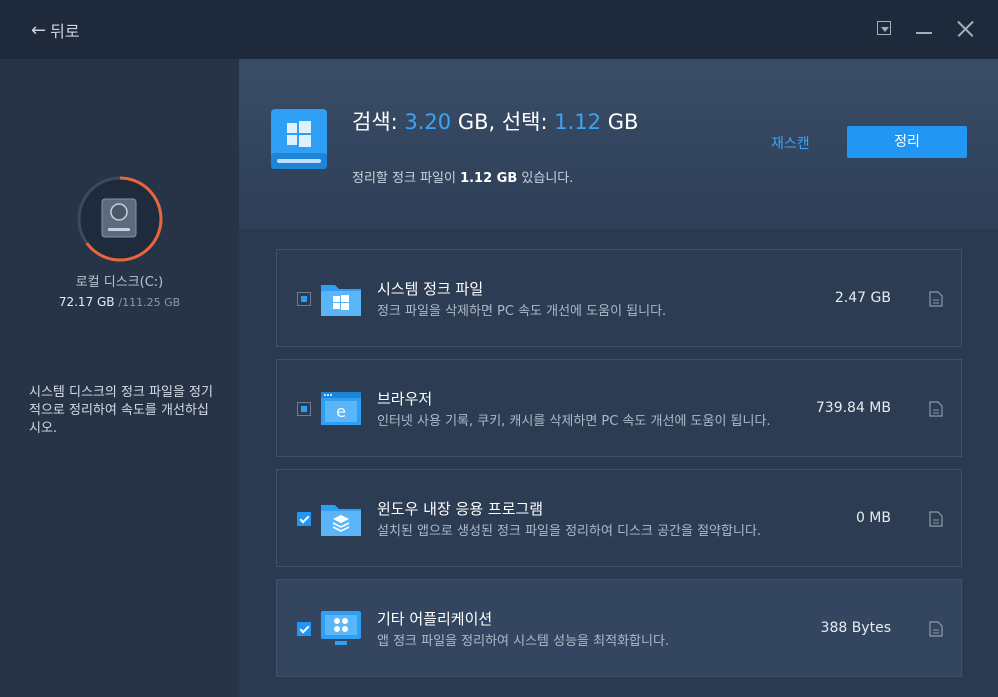 This screenshot has width=998, height=697. Describe the element at coordinates (965, 29) in the screenshot. I see `close-button` at that location.